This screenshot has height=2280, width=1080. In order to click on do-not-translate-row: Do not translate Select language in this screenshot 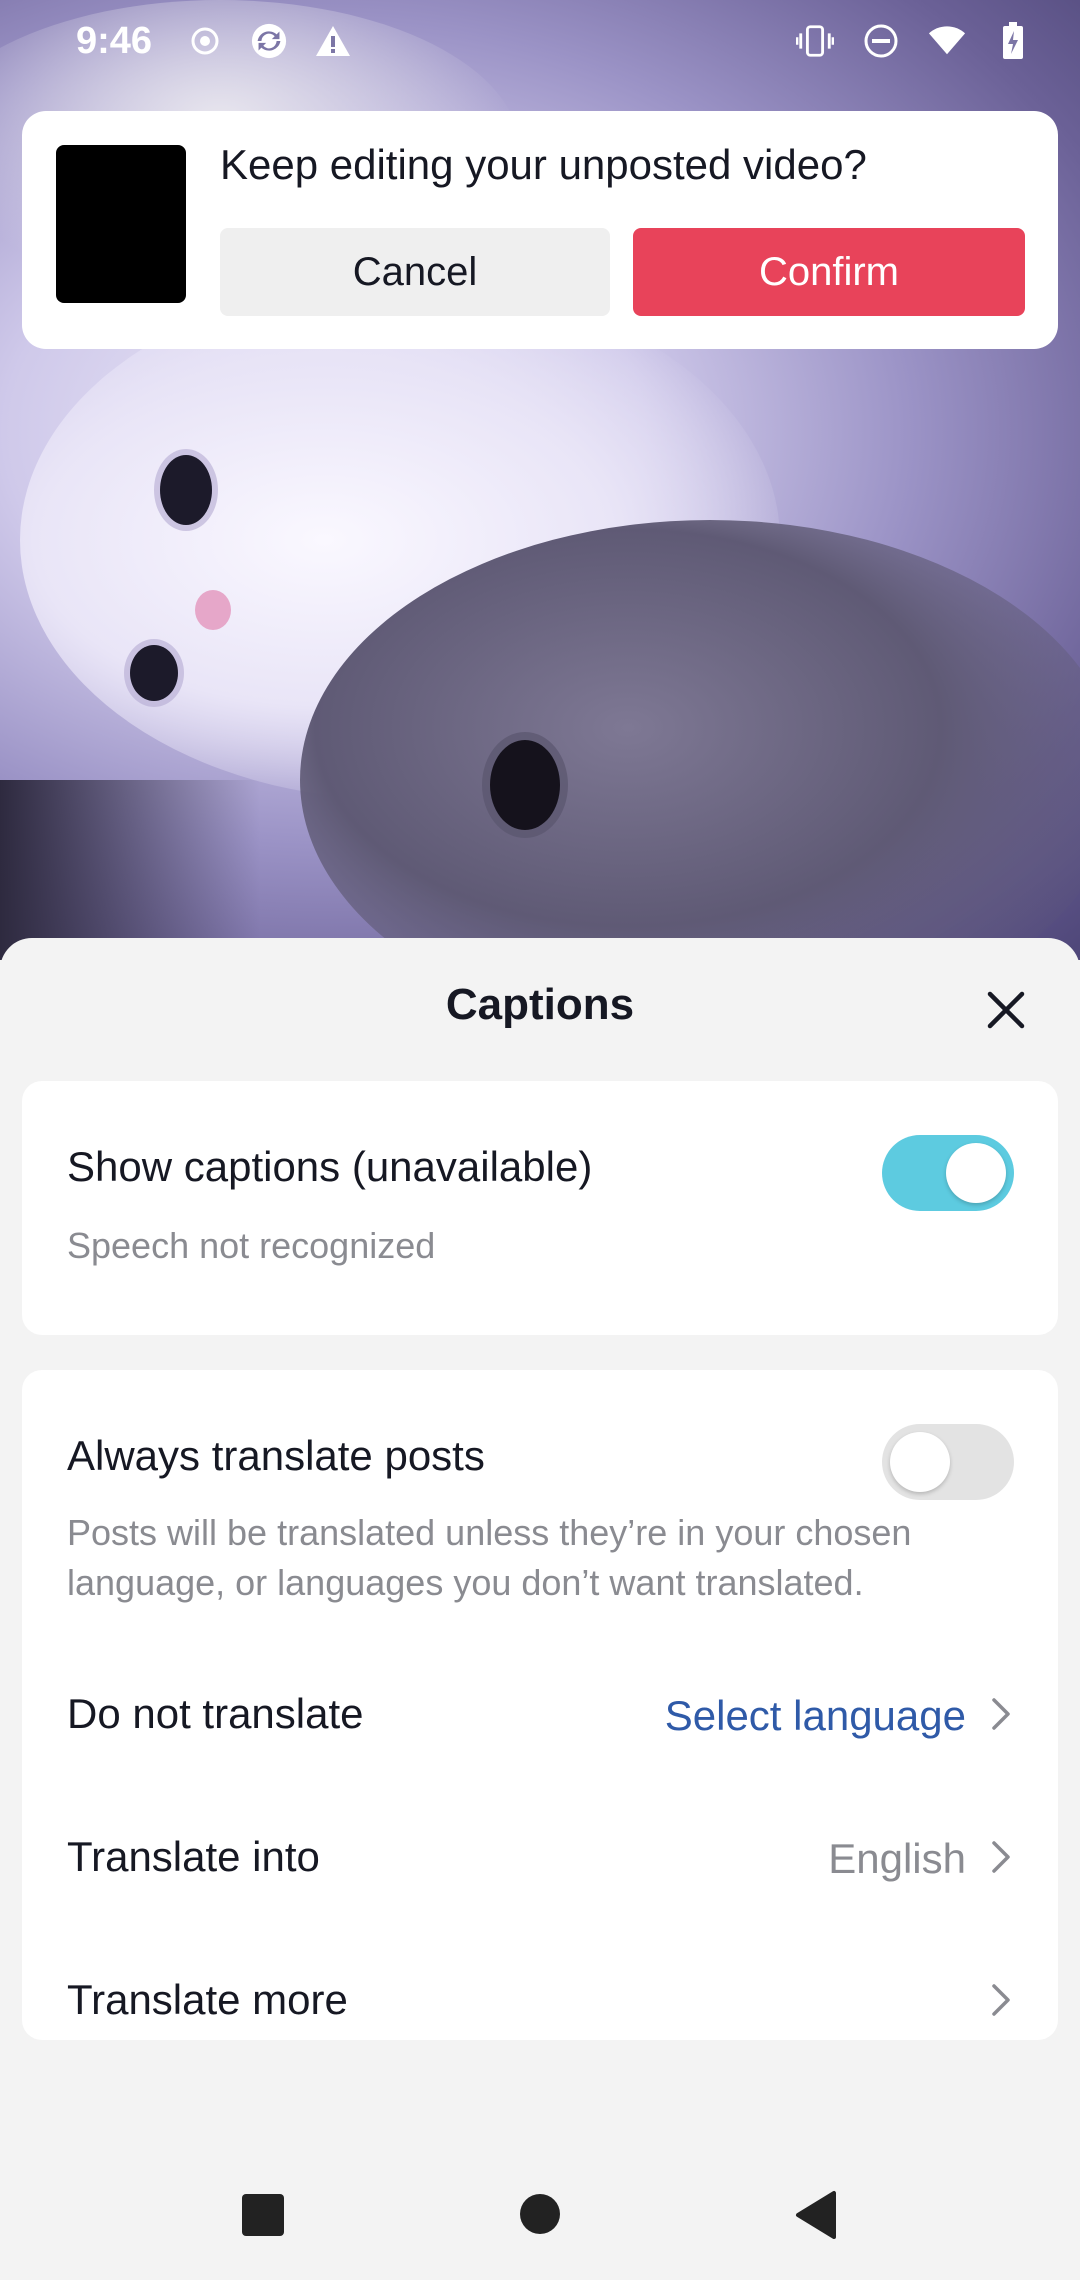, I will do `click(540, 1720)`.